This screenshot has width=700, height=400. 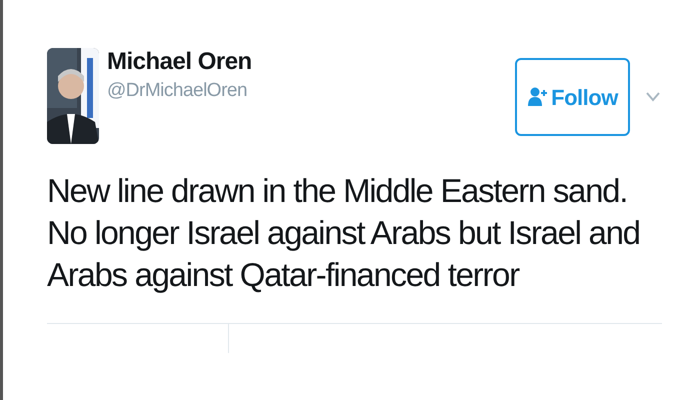 What do you see at coordinates (653, 97) in the screenshot?
I see `caret-icon` at bounding box center [653, 97].